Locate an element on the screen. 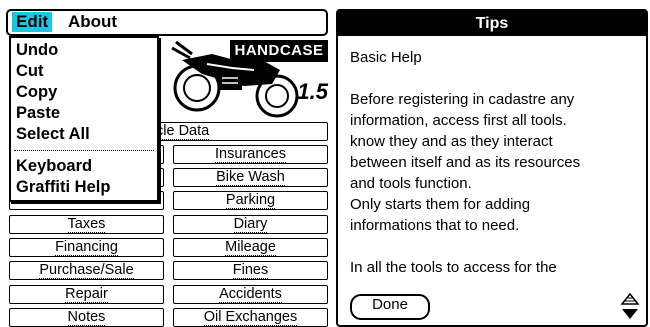  scroll-arrows-icon is located at coordinates (630, 307).